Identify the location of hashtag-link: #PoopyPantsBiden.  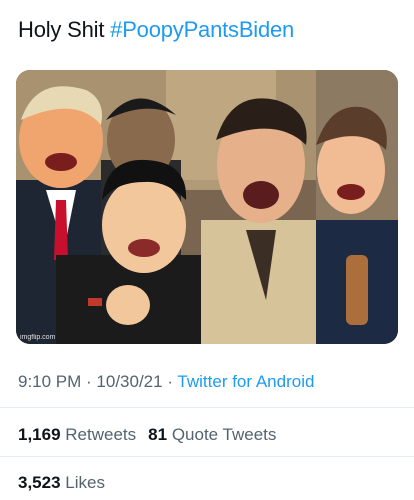
(202, 29).